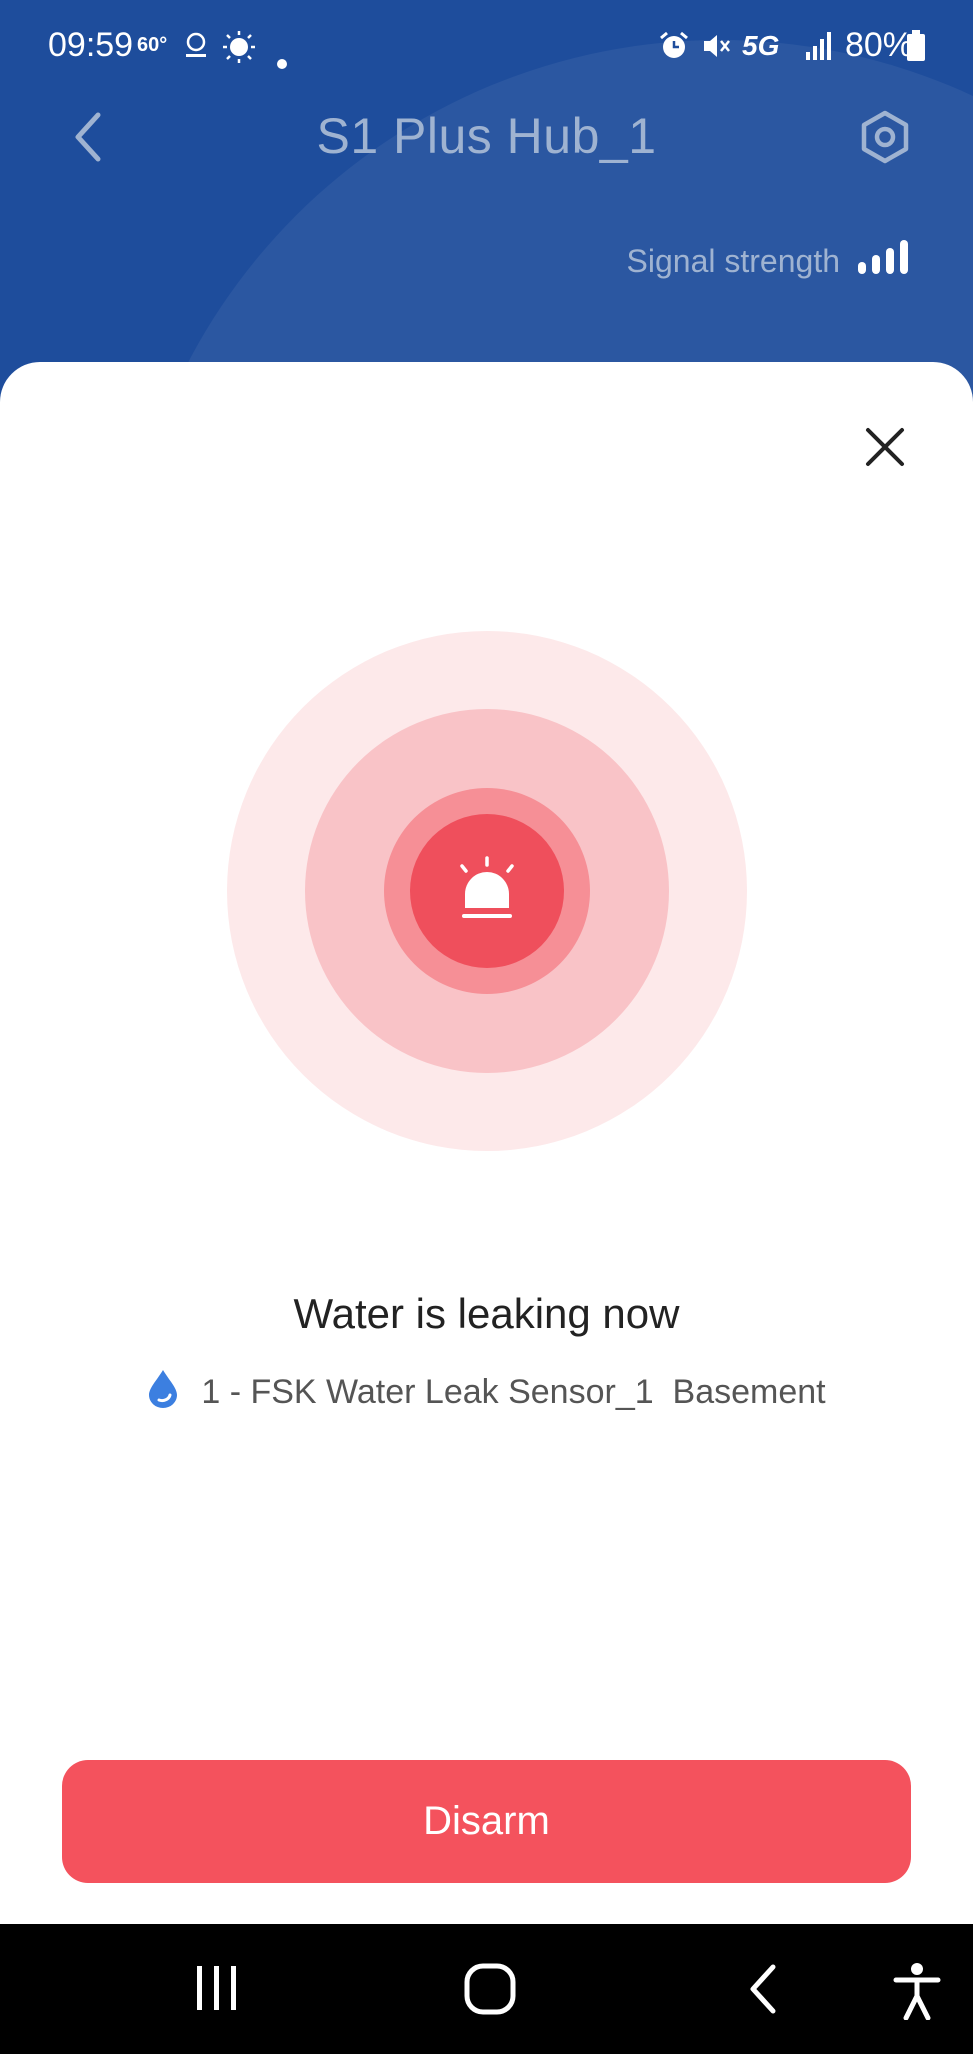 This screenshot has height=2054, width=973. I want to click on gear-icon, so click(885, 139).